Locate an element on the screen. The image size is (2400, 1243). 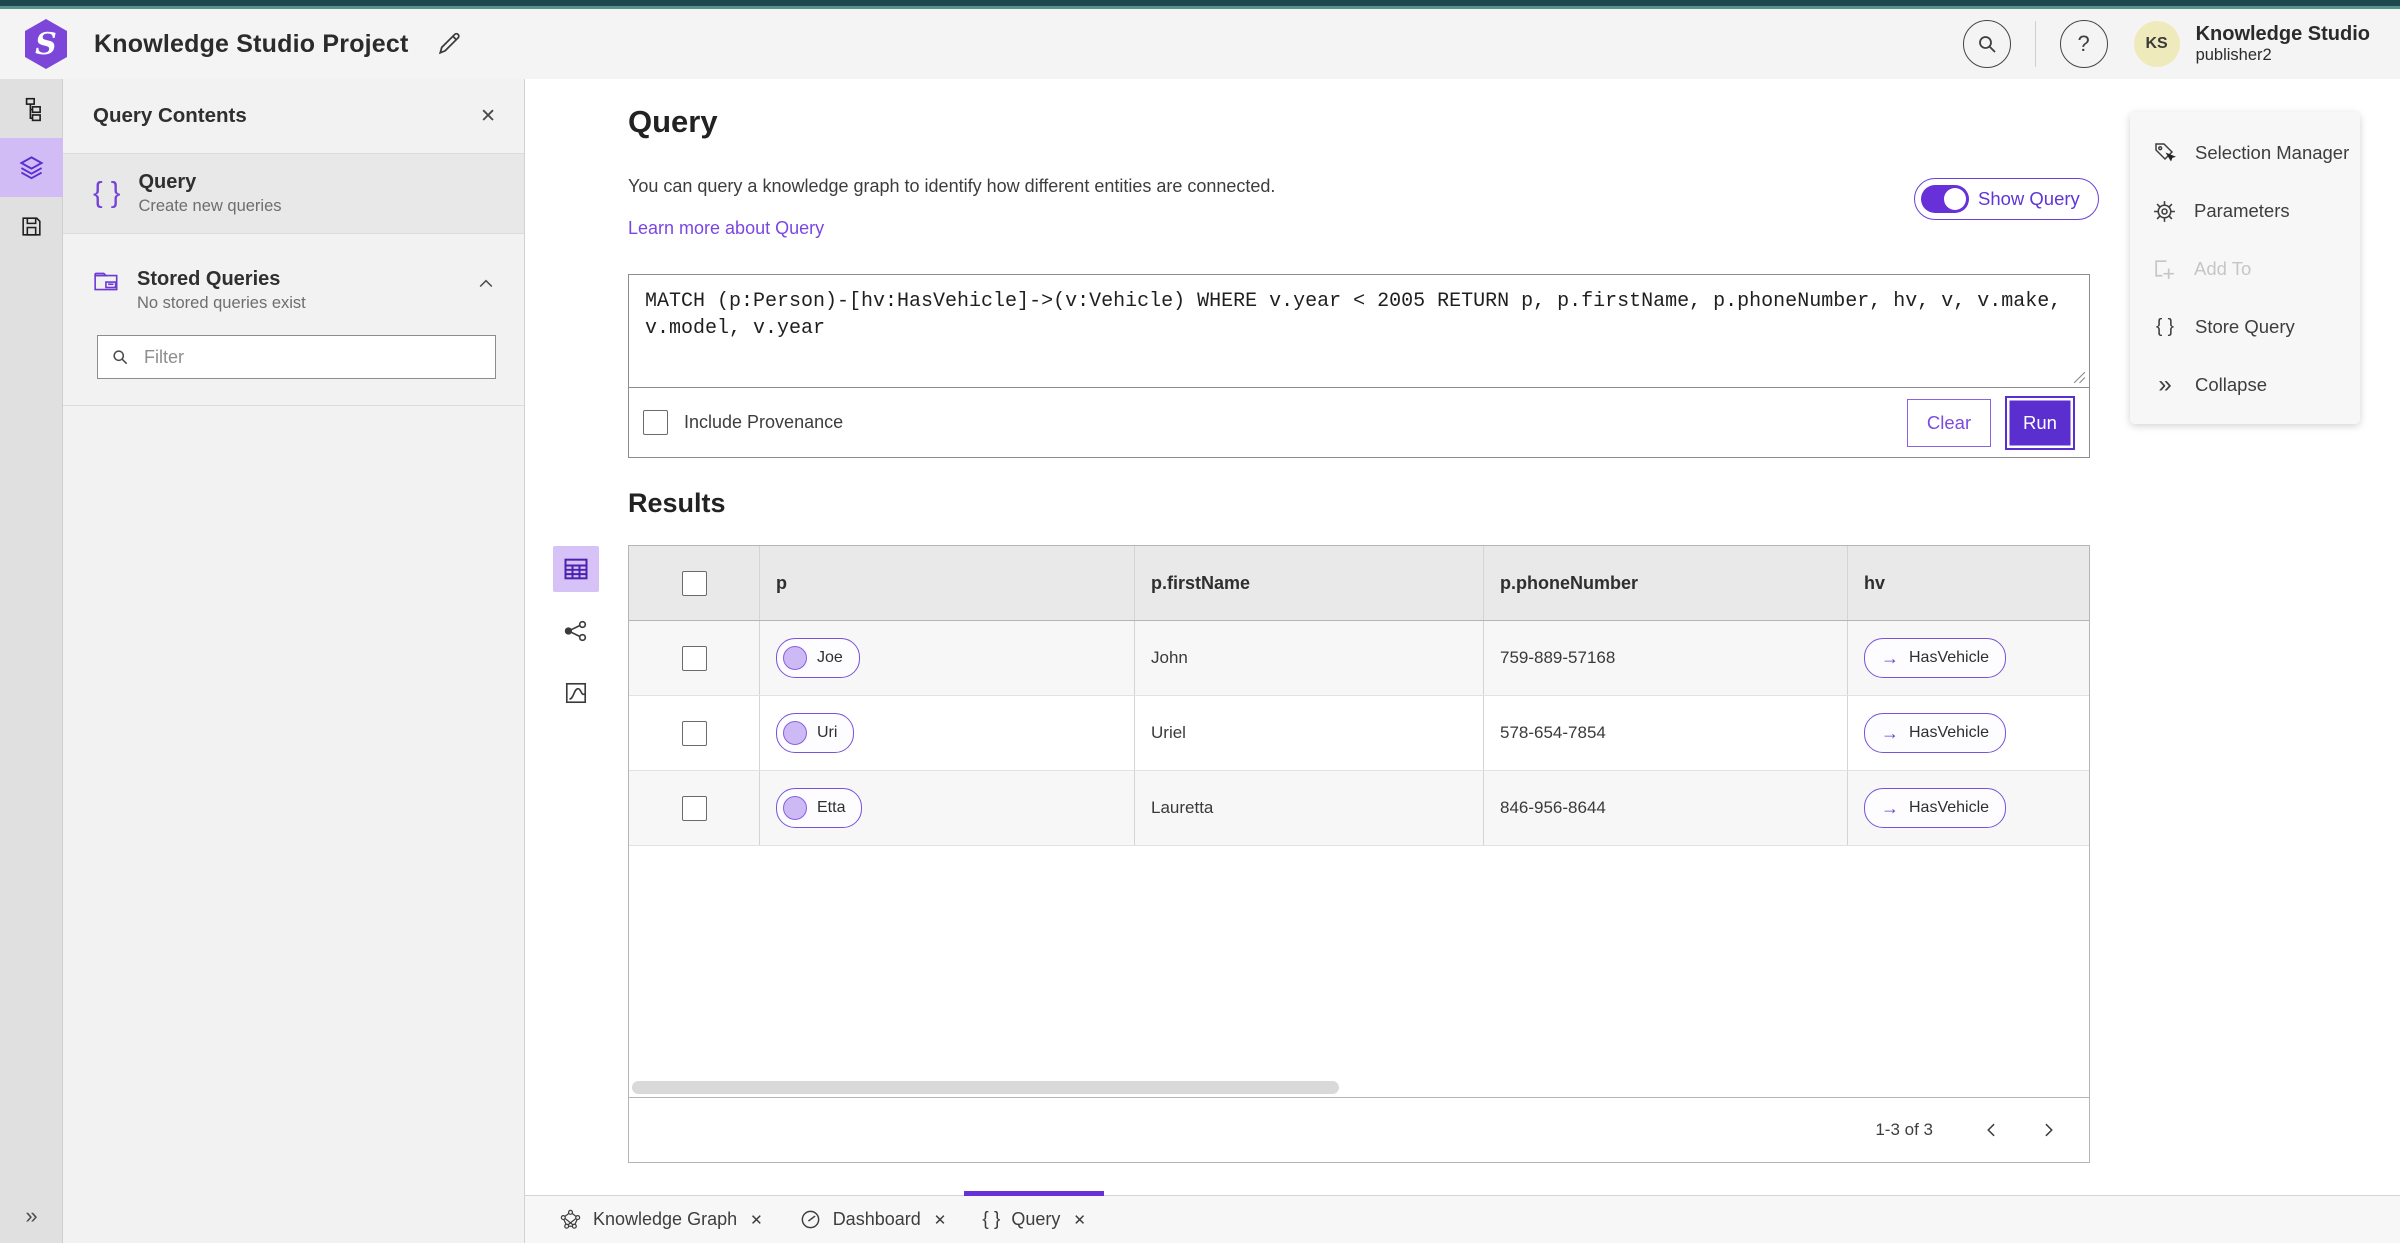
edit-title-icon is located at coordinates (449, 44).